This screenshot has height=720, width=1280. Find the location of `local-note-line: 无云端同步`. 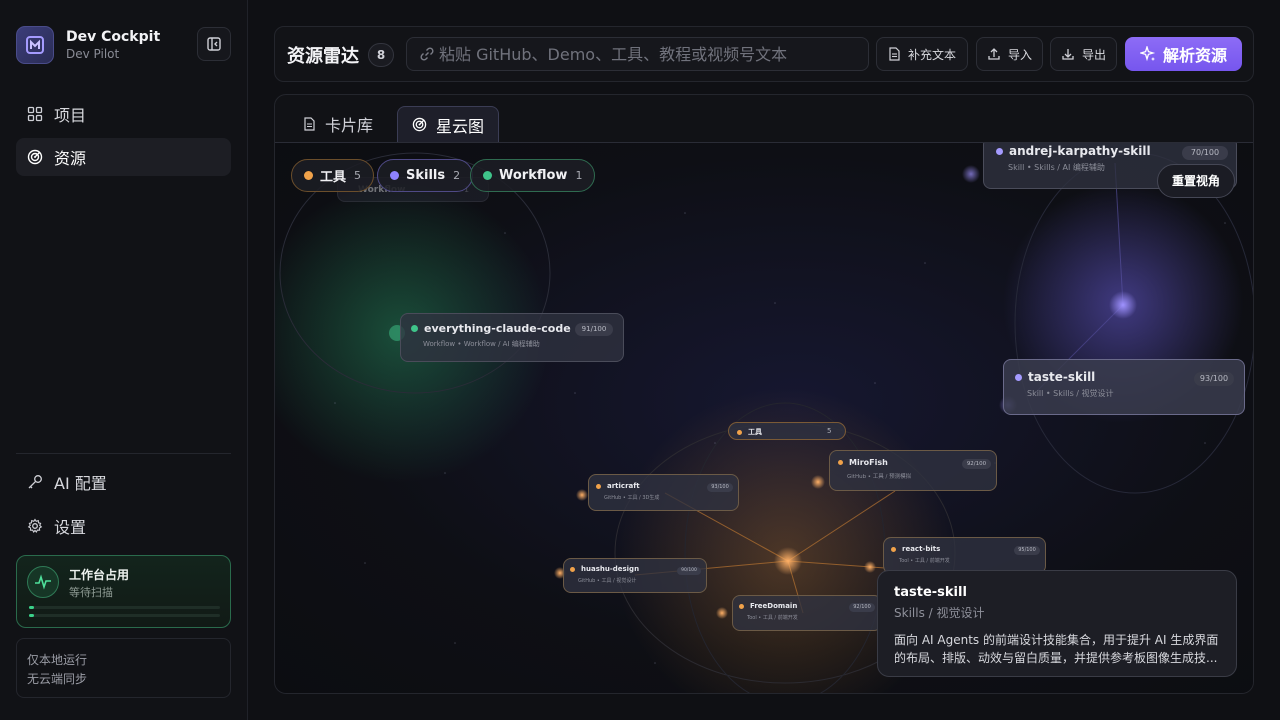

local-note-line: 无云端同步 is located at coordinates (57, 679).